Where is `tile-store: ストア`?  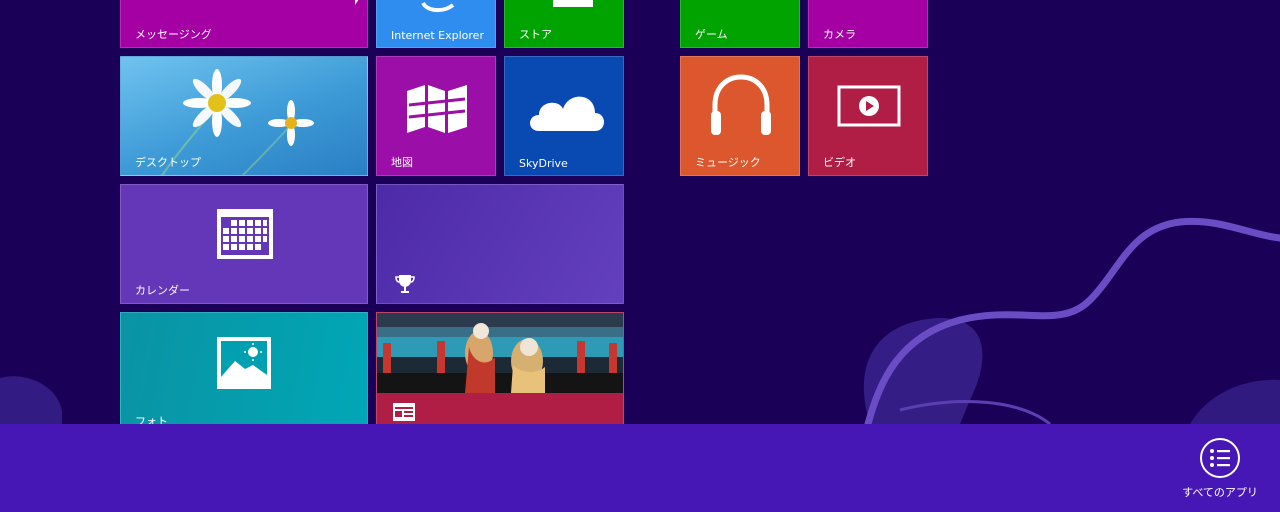 tile-store: ストア is located at coordinates (564, 24).